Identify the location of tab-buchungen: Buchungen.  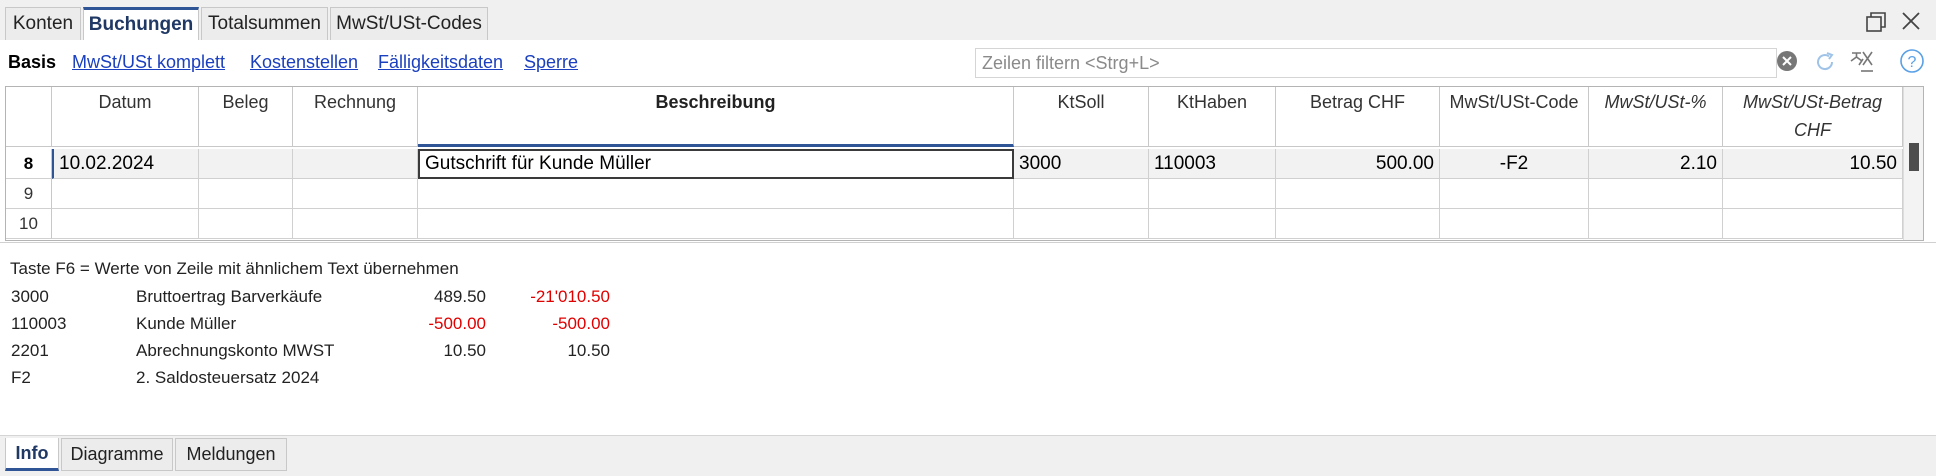
(141, 24).